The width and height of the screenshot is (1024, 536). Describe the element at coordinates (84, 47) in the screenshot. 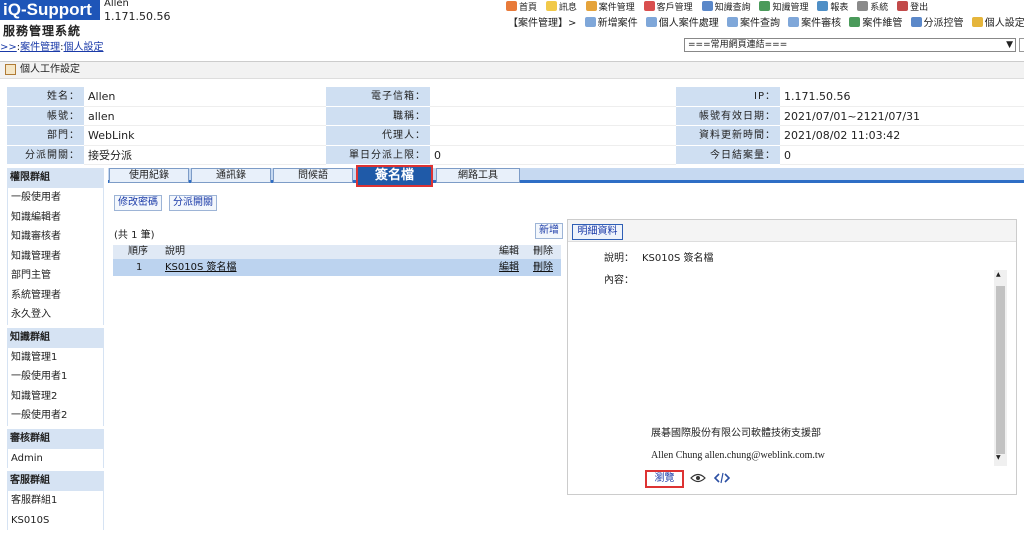

I see `breadcrumb-personal-settings: 個人設定` at that location.